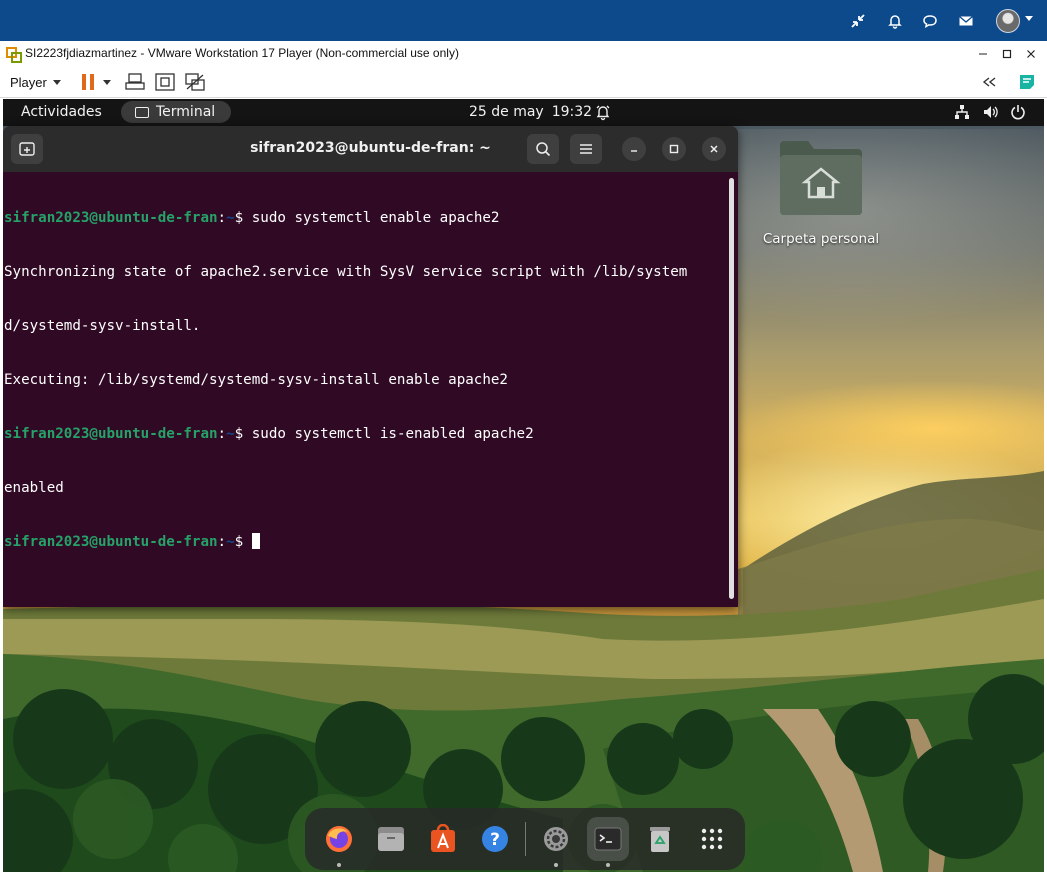  What do you see at coordinates (506, 112) in the screenshot?
I see `date-label: 25 de may` at bounding box center [506, 112].